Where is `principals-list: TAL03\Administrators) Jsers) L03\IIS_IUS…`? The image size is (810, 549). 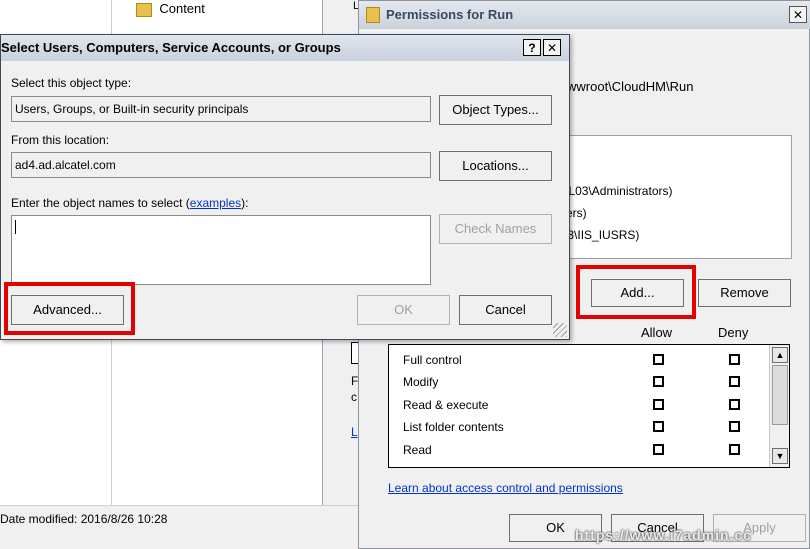
principals-list: TAL03\Administrators) Jsers) L03\IIS_IUS… is located at coordinates (673, 197).